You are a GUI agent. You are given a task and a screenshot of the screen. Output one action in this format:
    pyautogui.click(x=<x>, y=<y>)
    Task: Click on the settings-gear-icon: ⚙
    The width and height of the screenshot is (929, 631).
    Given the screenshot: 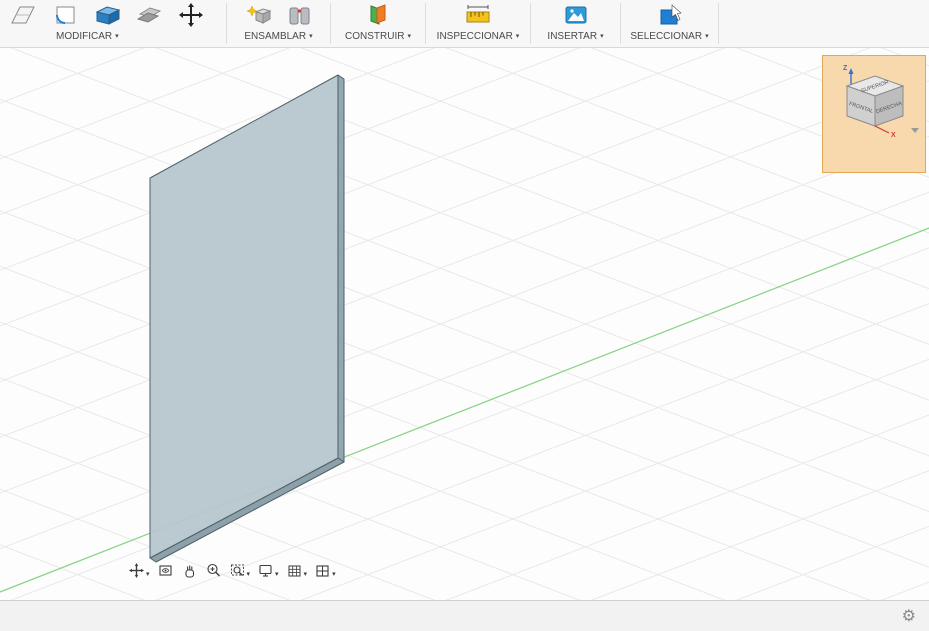 What is the action you would take?
    pyautogui.click(x=909, y=616)
    